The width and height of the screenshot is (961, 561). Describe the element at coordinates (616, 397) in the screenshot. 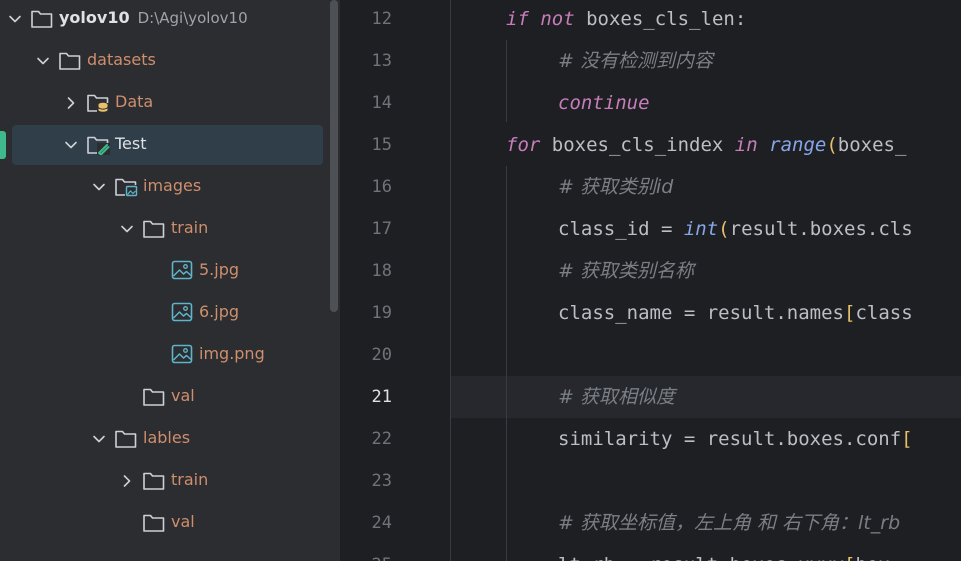

I see `code-text: # 获取相似度` at that location.